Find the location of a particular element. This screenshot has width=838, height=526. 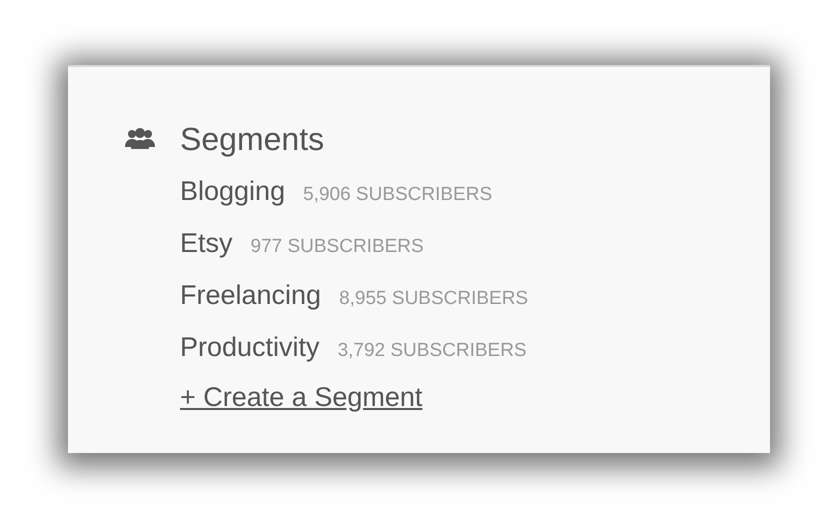

segment-name: Freelancing is located at coordinates (251, 295).